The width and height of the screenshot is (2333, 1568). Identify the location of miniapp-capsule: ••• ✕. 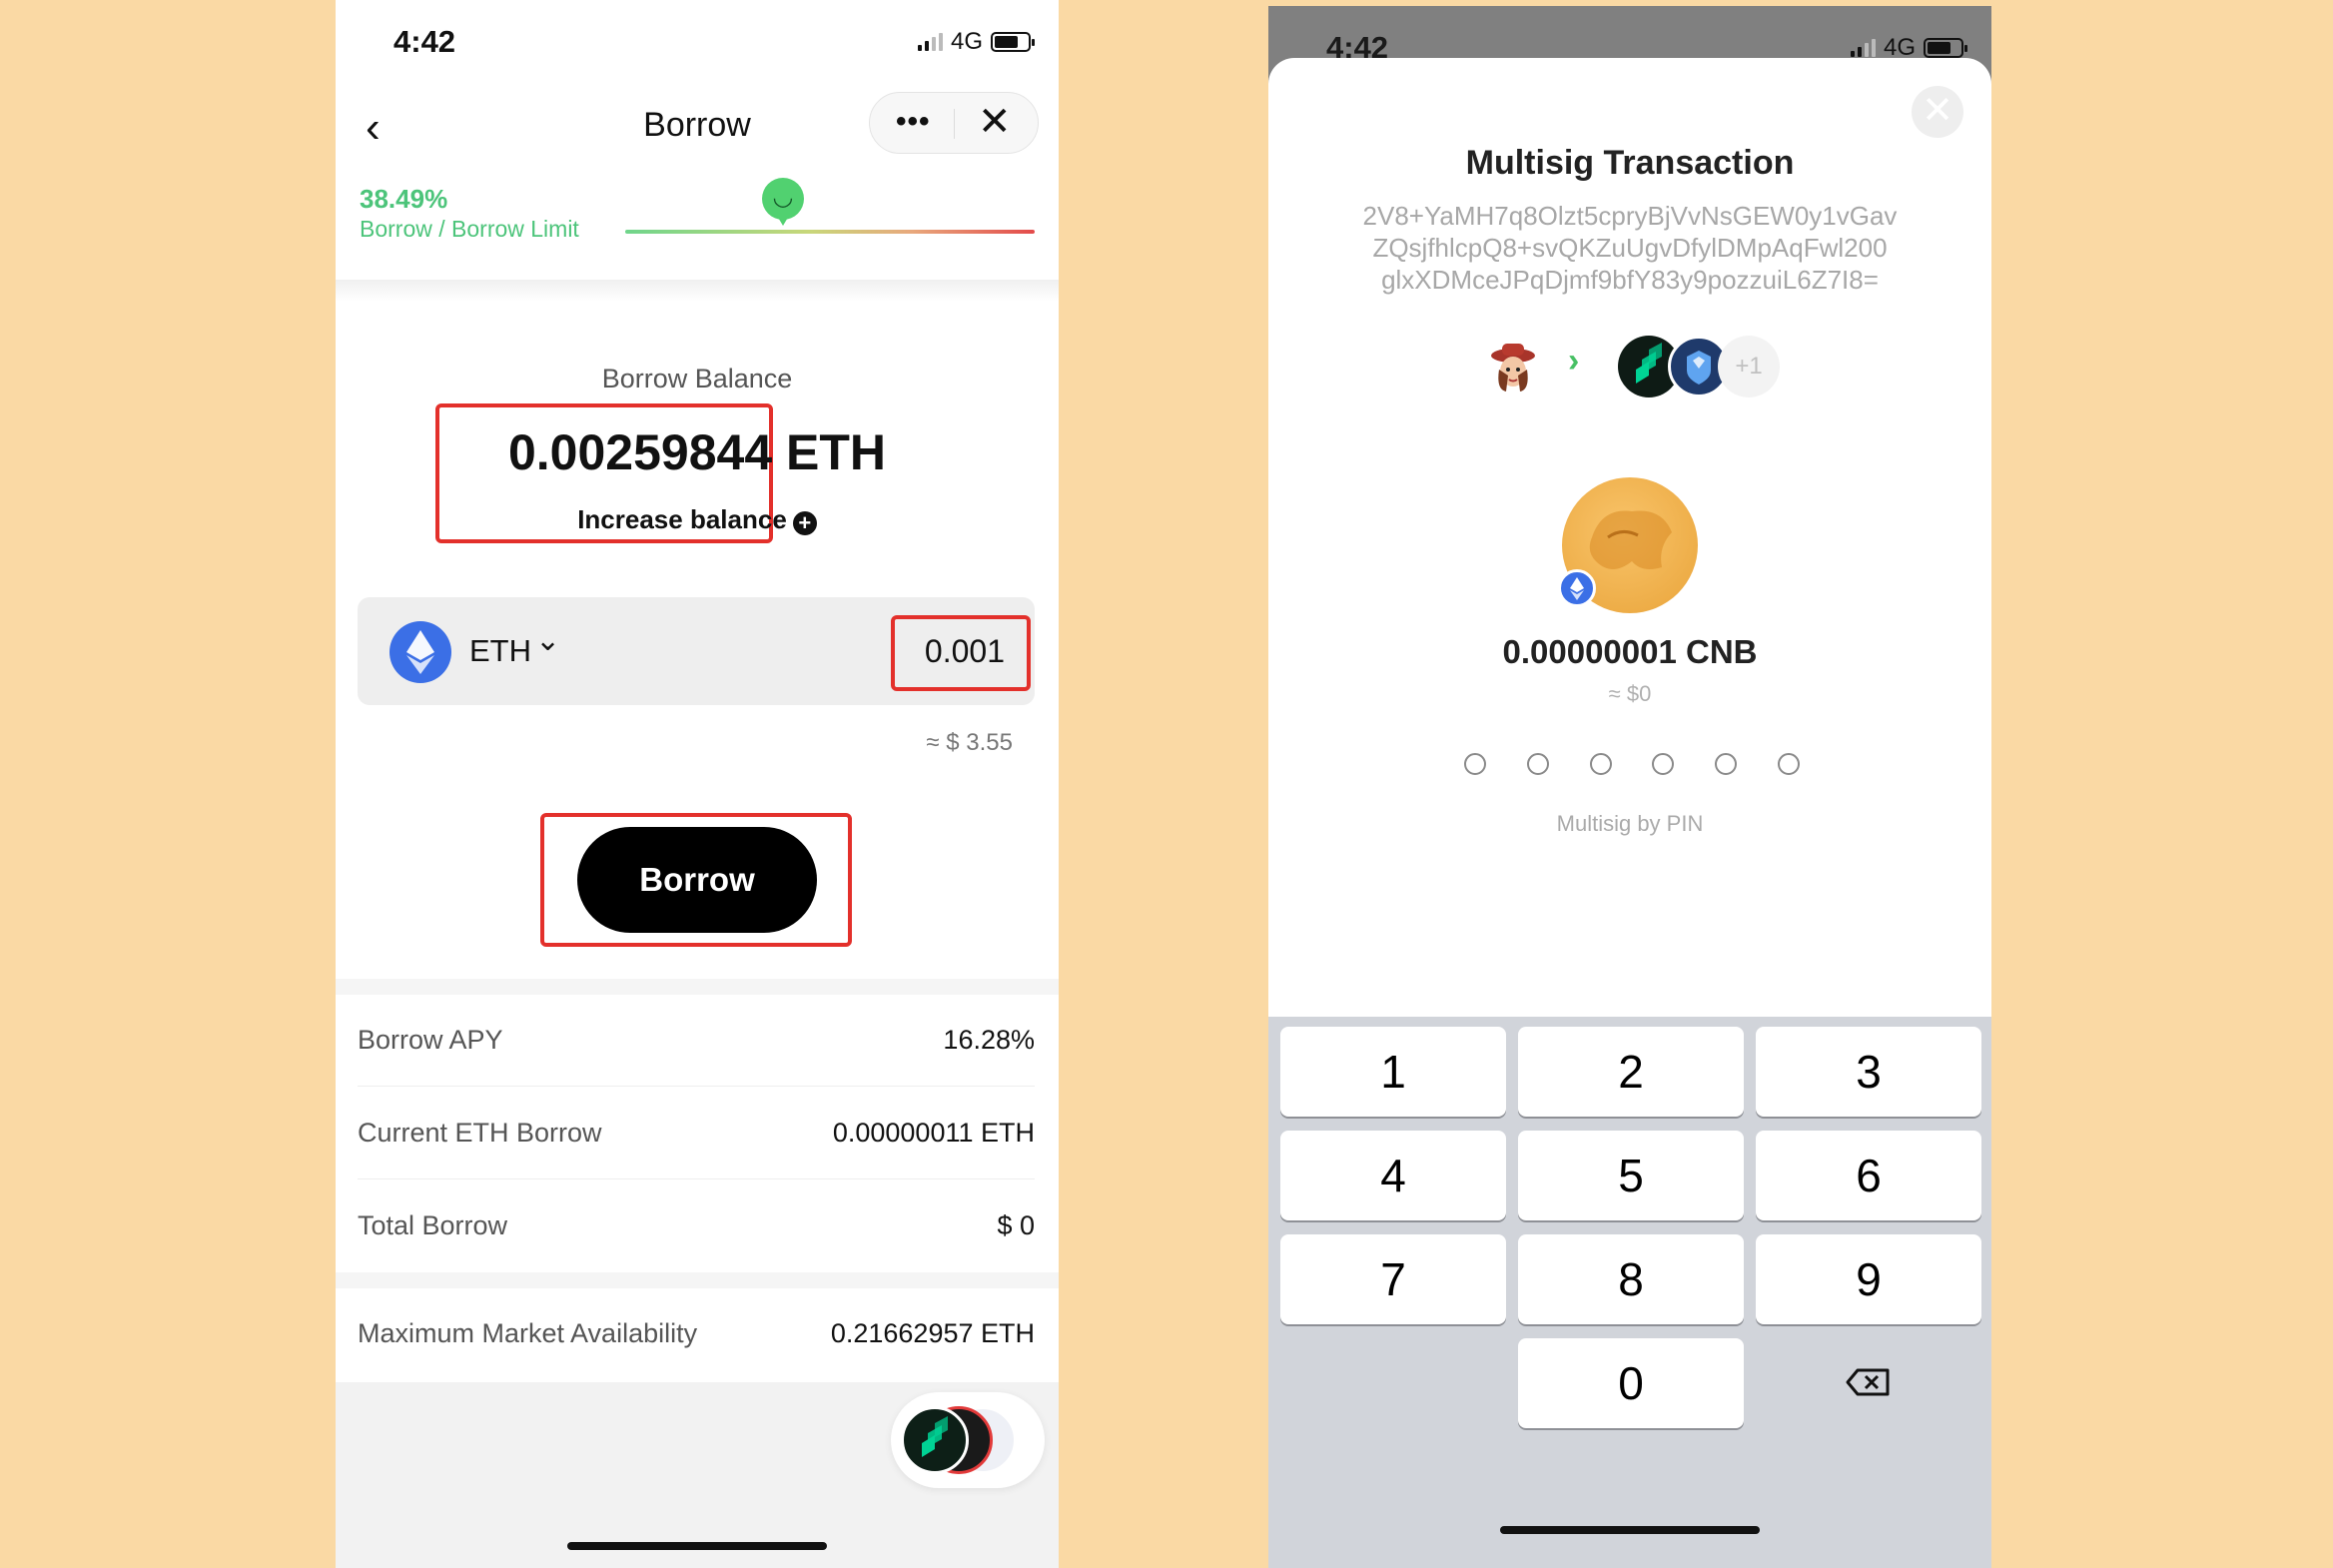
(954, 123).